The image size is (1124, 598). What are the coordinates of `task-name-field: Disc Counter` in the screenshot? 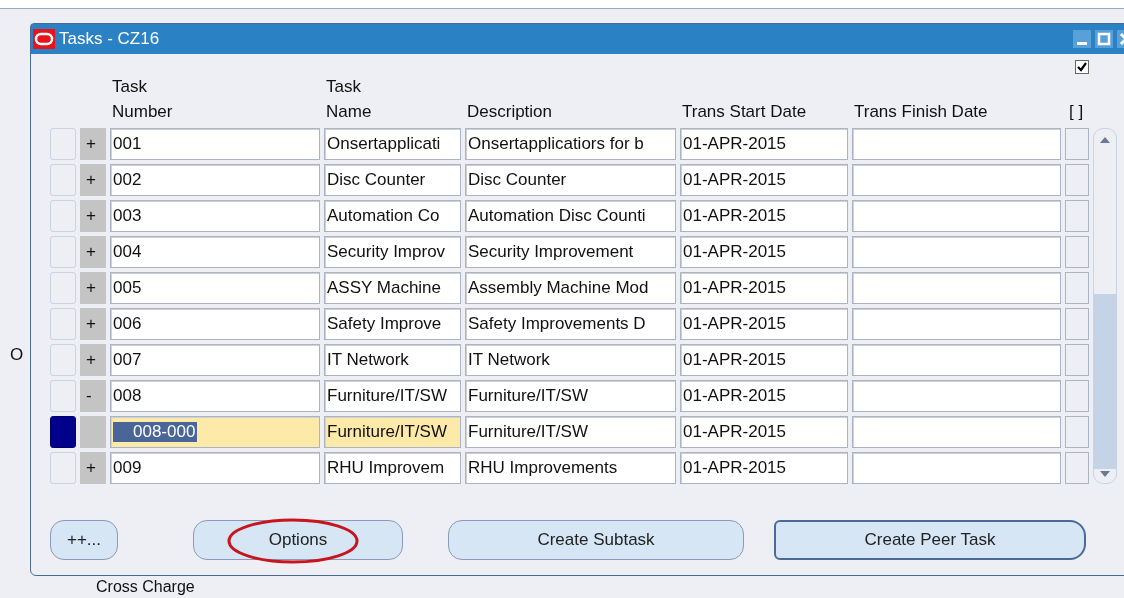 It's located at (392, 180).